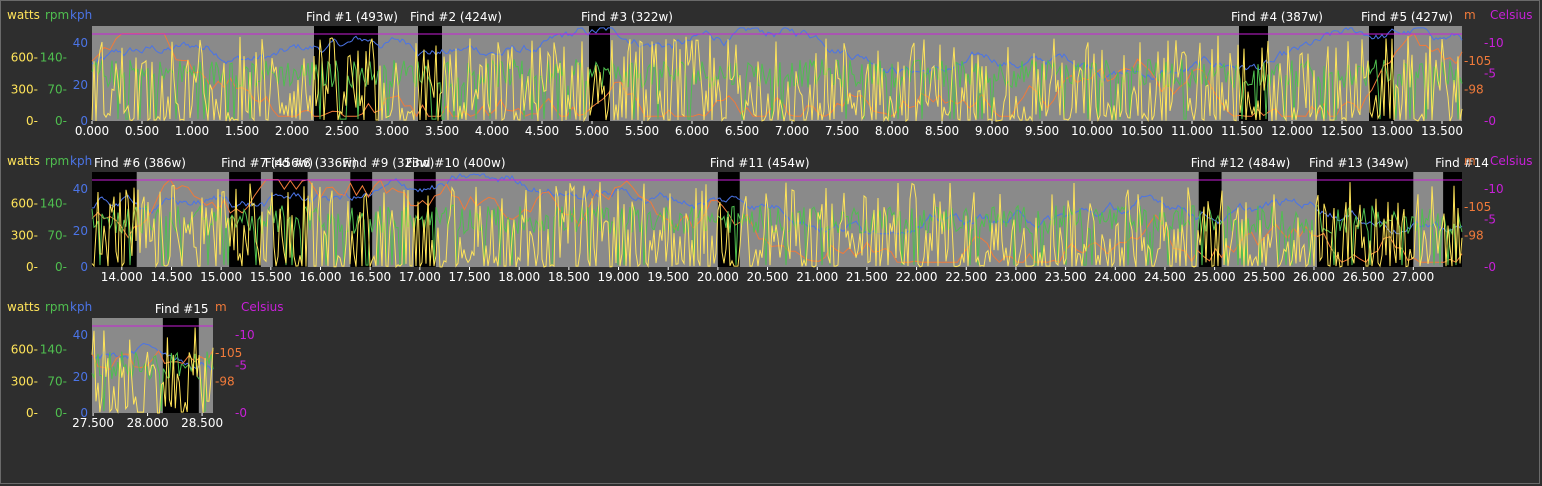 This screenshot has width=1542, height=486. I want to click on x-tick-label: 19.500, so click(668, 277).